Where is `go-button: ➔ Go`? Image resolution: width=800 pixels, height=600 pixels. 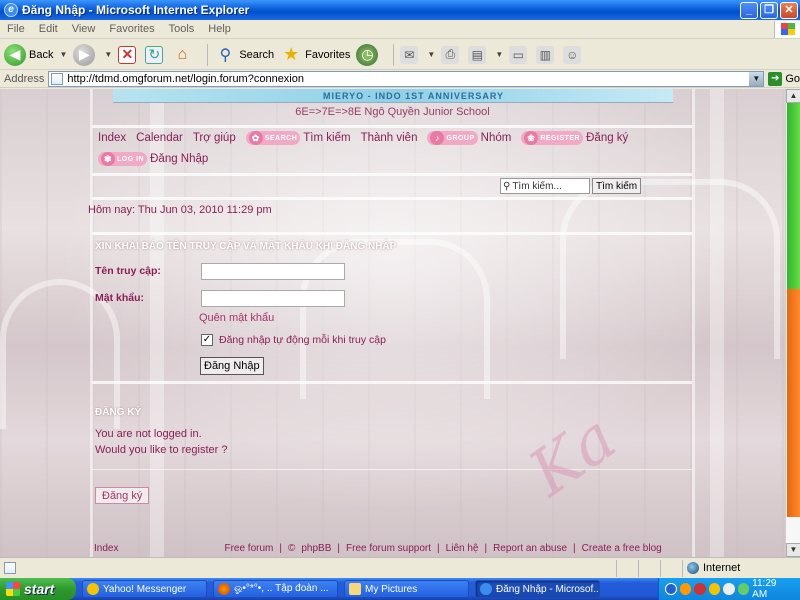
go-button: ➔ Go is located at coordinates (784, 78).